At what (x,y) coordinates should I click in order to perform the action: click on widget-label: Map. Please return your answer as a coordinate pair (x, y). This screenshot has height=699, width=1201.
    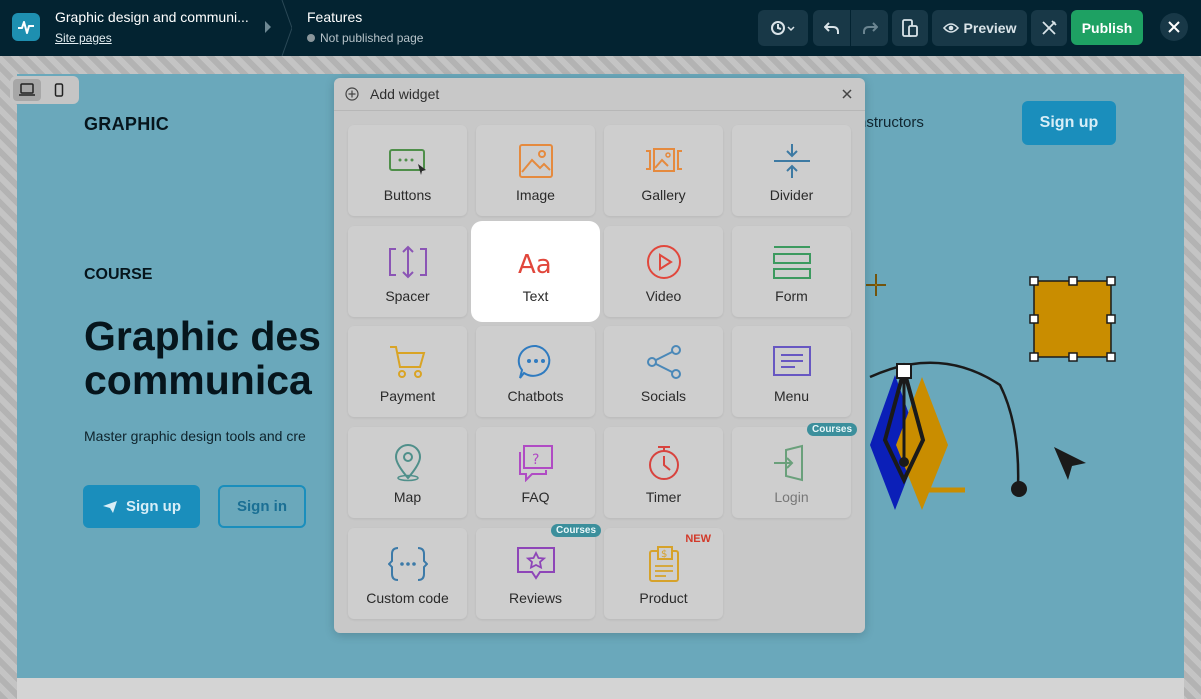
    Looking at the image, I should click on (407, 497).